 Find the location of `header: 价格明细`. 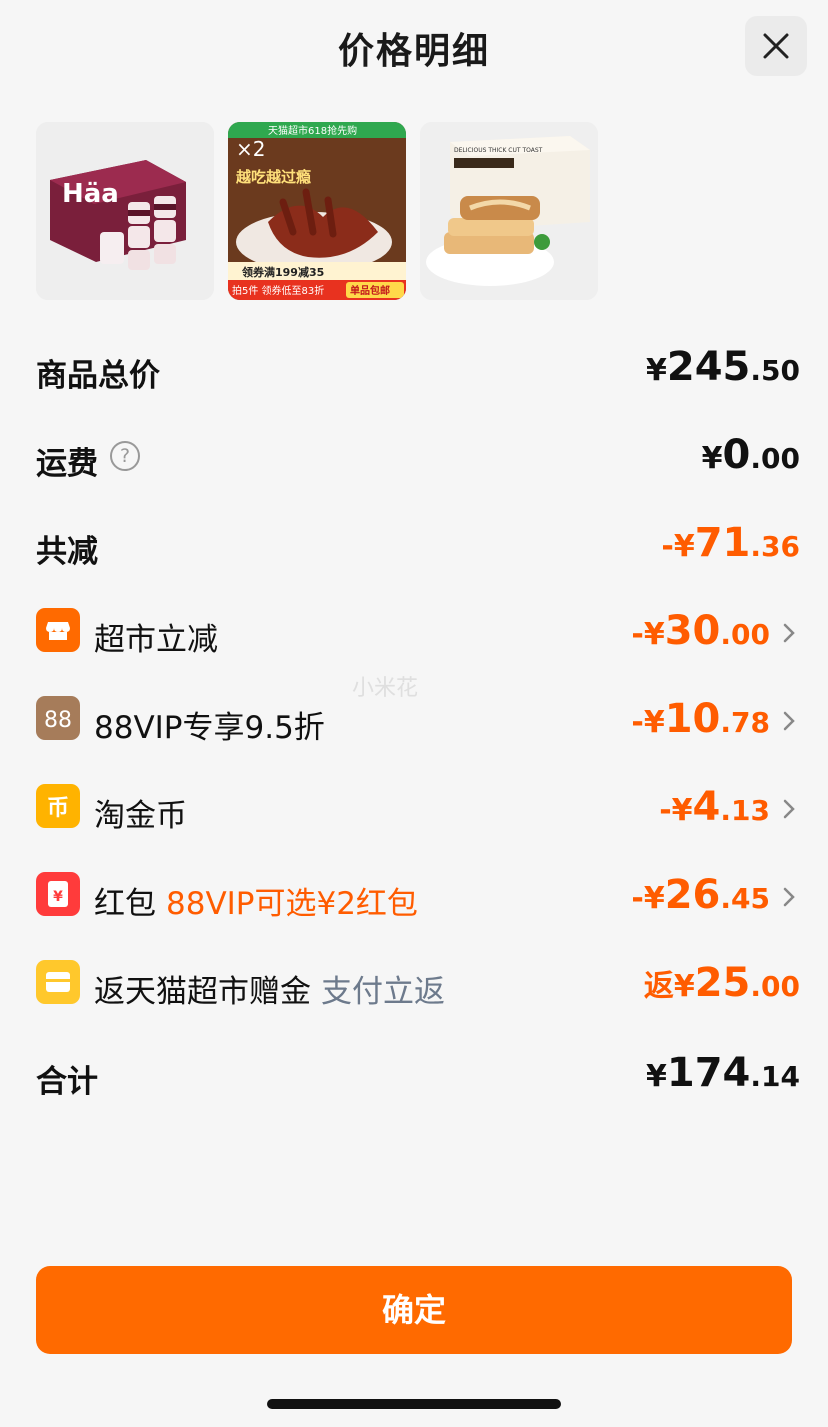

header: 价格明细 is located at coordinates (414, 48).